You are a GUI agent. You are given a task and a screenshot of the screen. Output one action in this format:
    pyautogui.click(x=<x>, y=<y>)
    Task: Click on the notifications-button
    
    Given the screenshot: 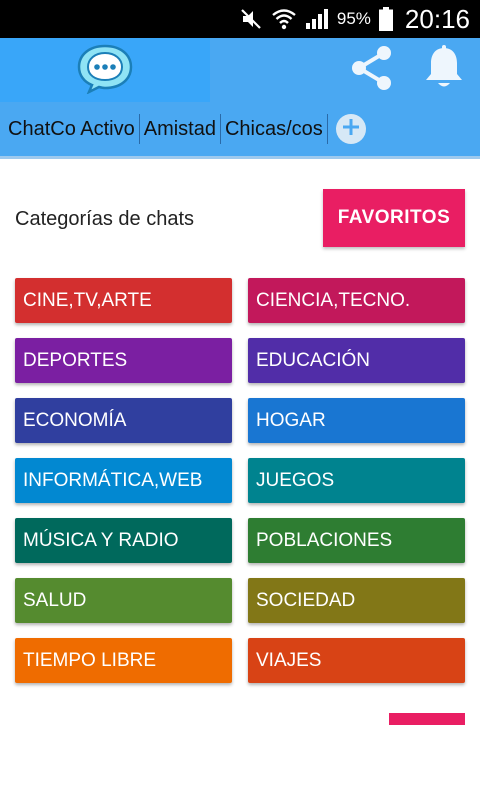 What is the action you would take?
    pyautogui.click(x=444, y=70)
    